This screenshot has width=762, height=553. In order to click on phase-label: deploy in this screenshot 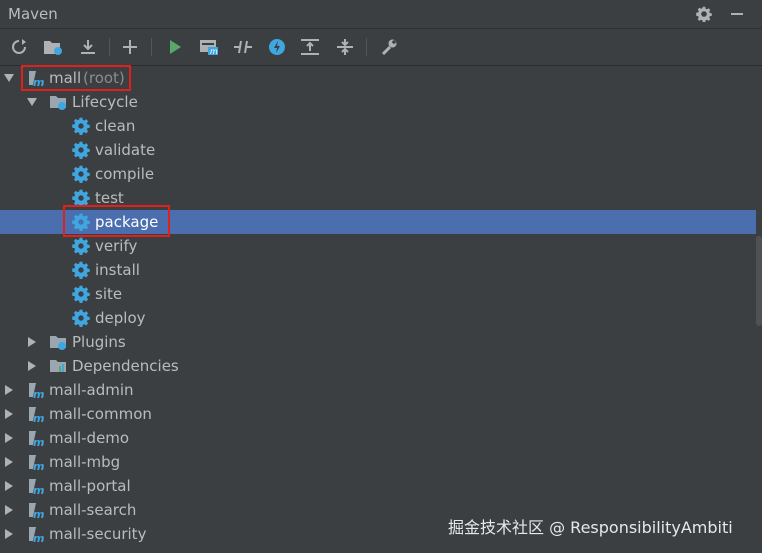, I will do `click(120, 318)`.